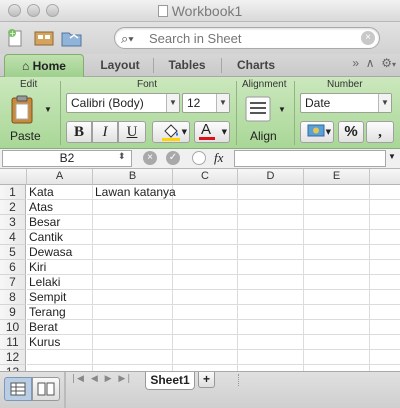  Describe the element at coordinates (18, 389) in the screenshot. I see `normal-view-button` at that location.